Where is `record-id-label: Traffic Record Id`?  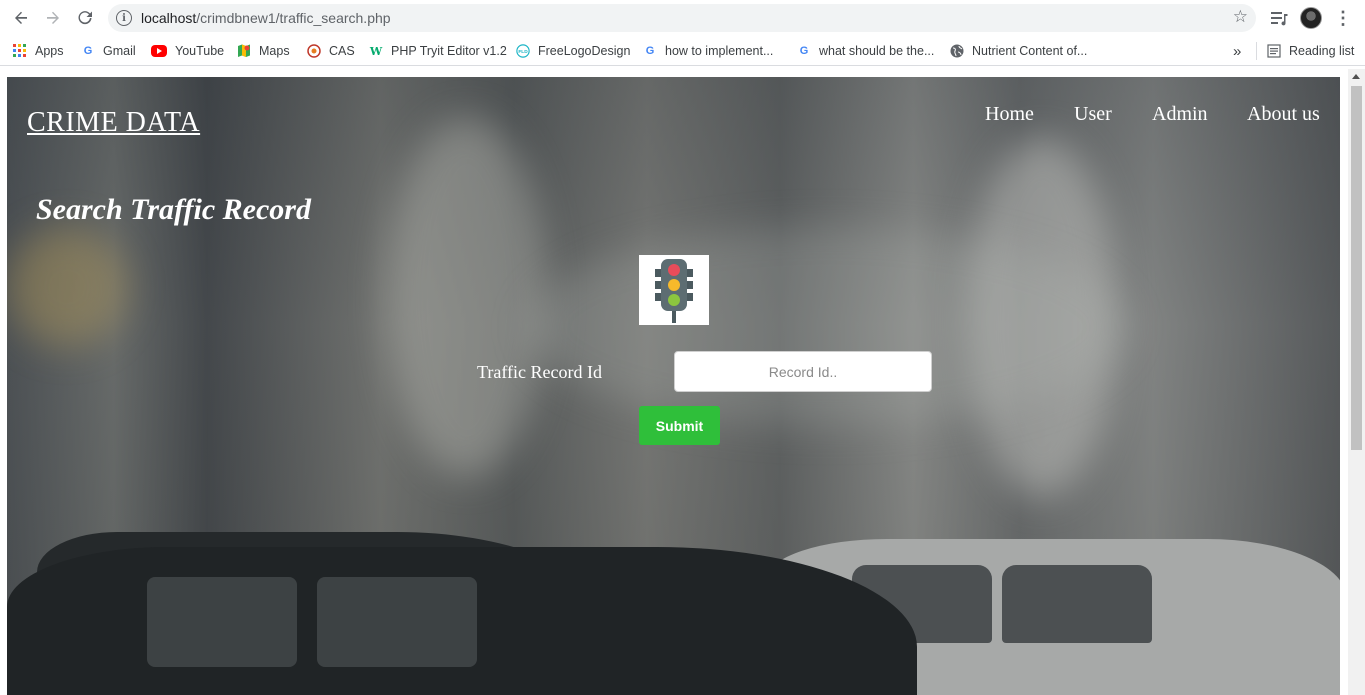
record-id-label: Traffic Record Id is located at coordinates (539, 372).